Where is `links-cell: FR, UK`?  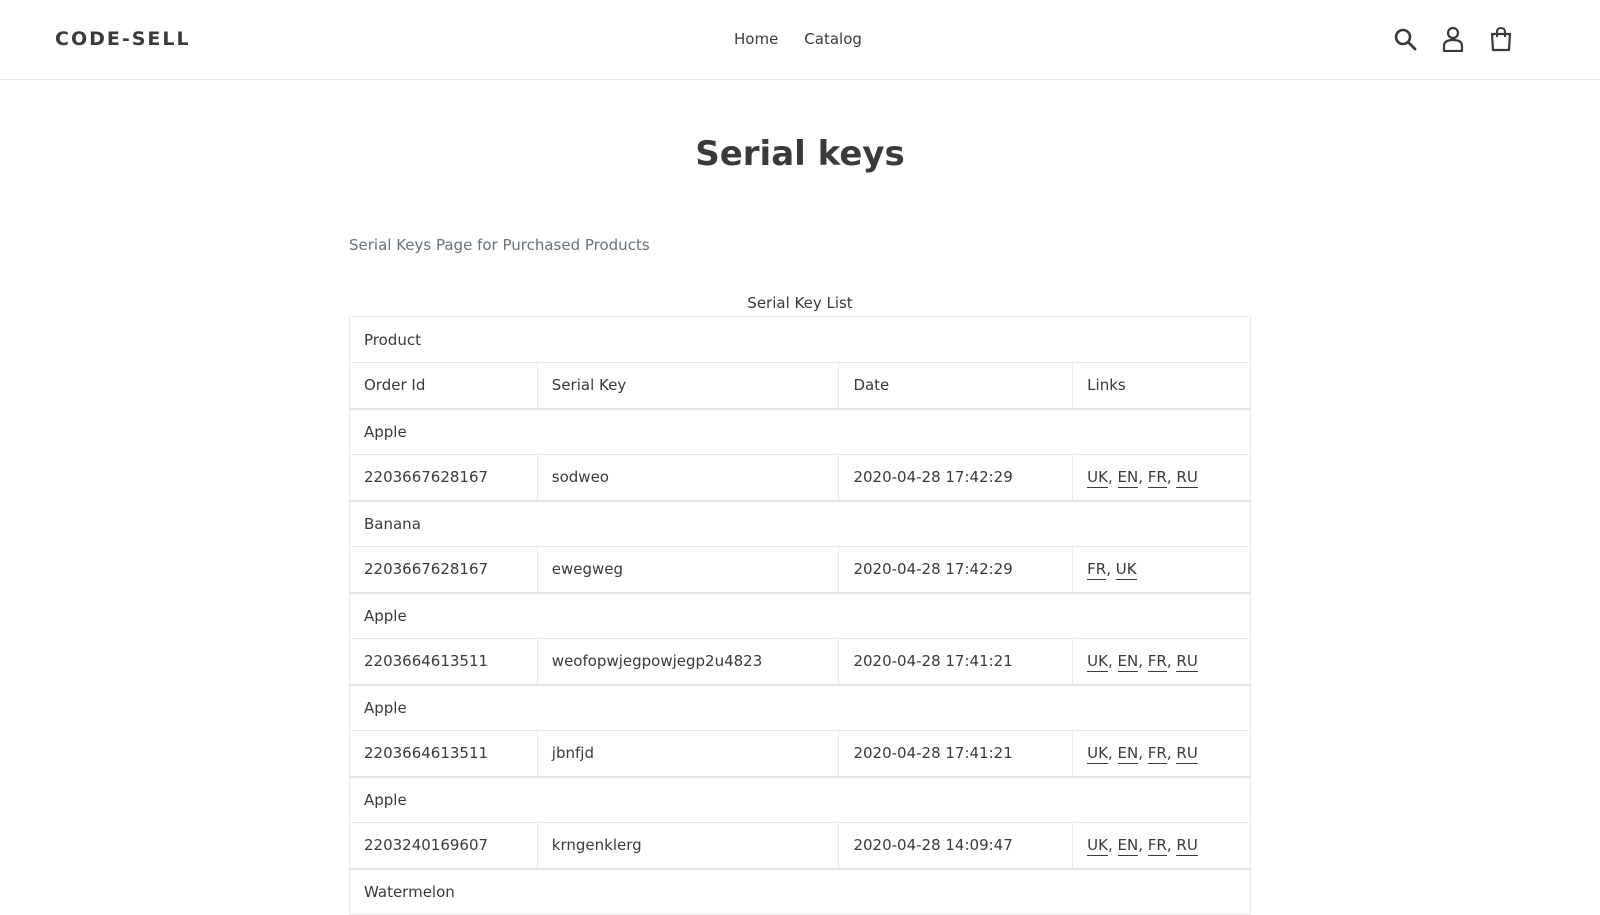 links-cell: FR, UK is located at coordinates (1161, 569).